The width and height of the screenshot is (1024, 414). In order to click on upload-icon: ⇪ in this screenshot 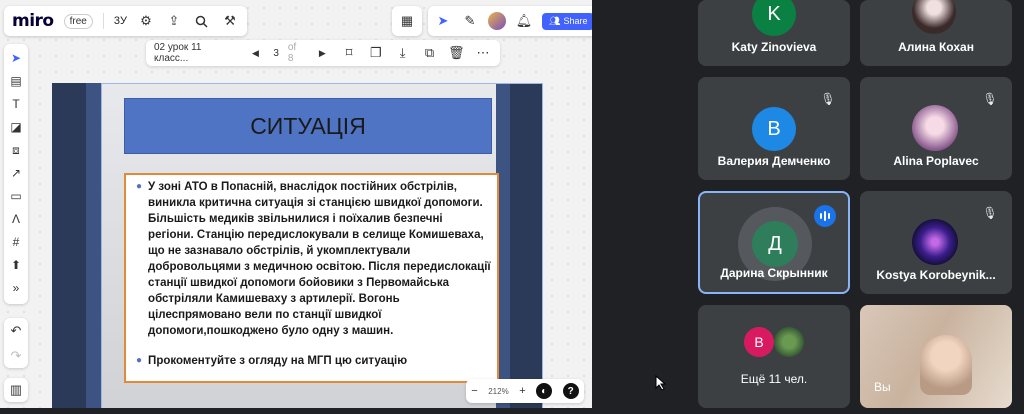, I will do `click(174, 21)`.